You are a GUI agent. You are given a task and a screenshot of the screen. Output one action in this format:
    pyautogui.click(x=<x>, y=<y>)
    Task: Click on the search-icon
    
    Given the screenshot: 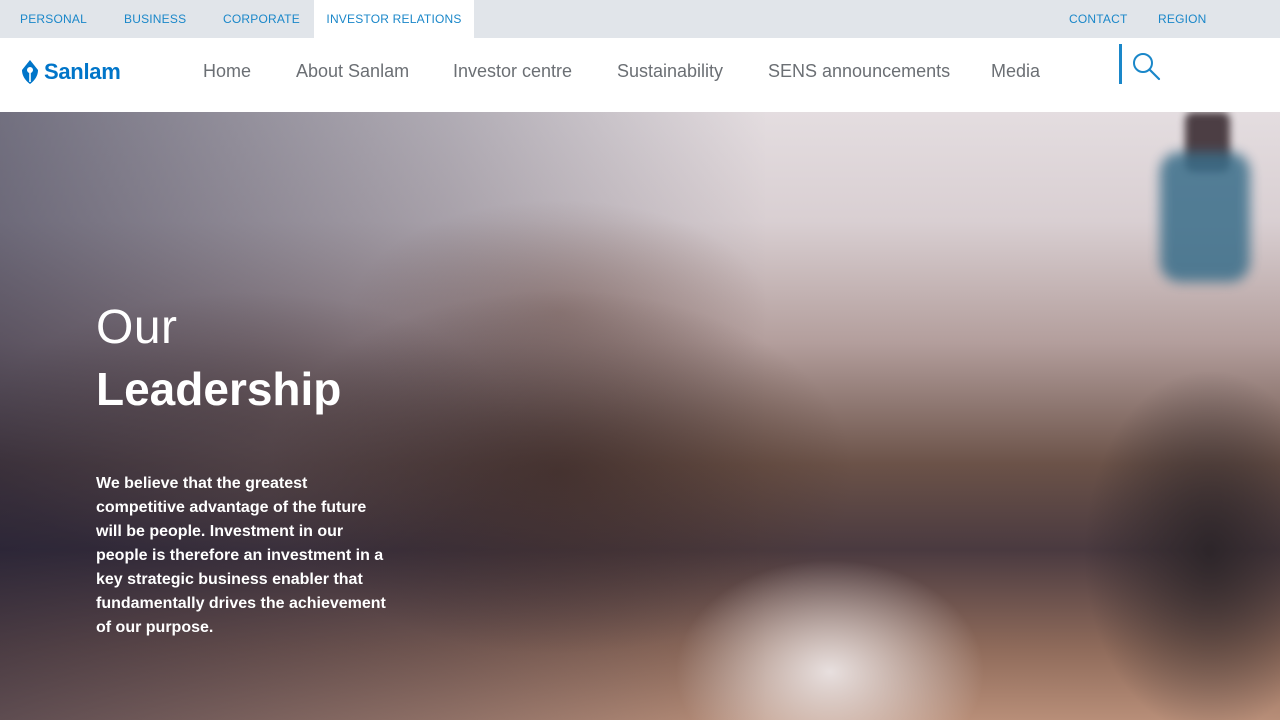 What is the action you would take?
    pyautogui.click(x=1147, y=67)
    